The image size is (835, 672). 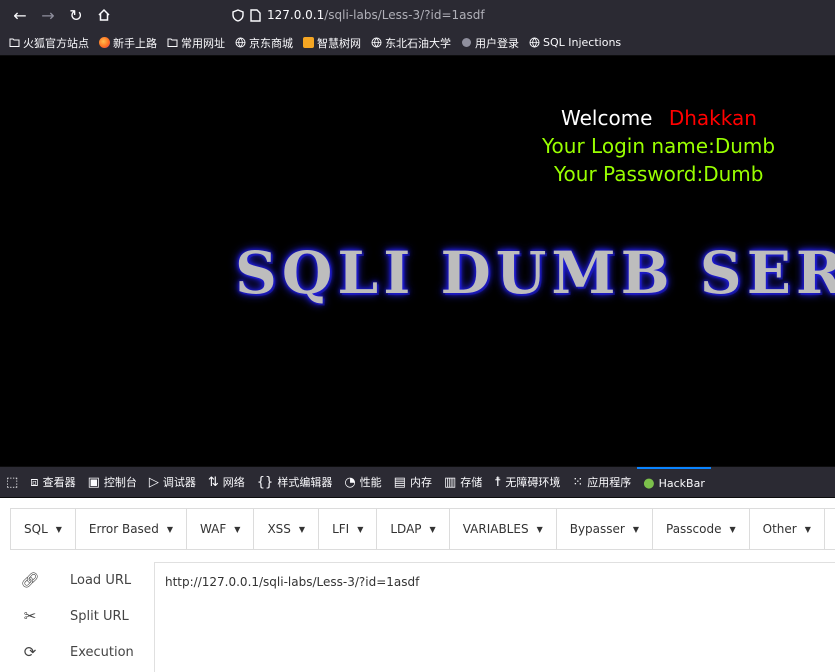 What do you see at coordinates (79, 580) in the screenshot?
I see `load-url-button: 🔗︎ Load URL` at bounding box center [79, 580].